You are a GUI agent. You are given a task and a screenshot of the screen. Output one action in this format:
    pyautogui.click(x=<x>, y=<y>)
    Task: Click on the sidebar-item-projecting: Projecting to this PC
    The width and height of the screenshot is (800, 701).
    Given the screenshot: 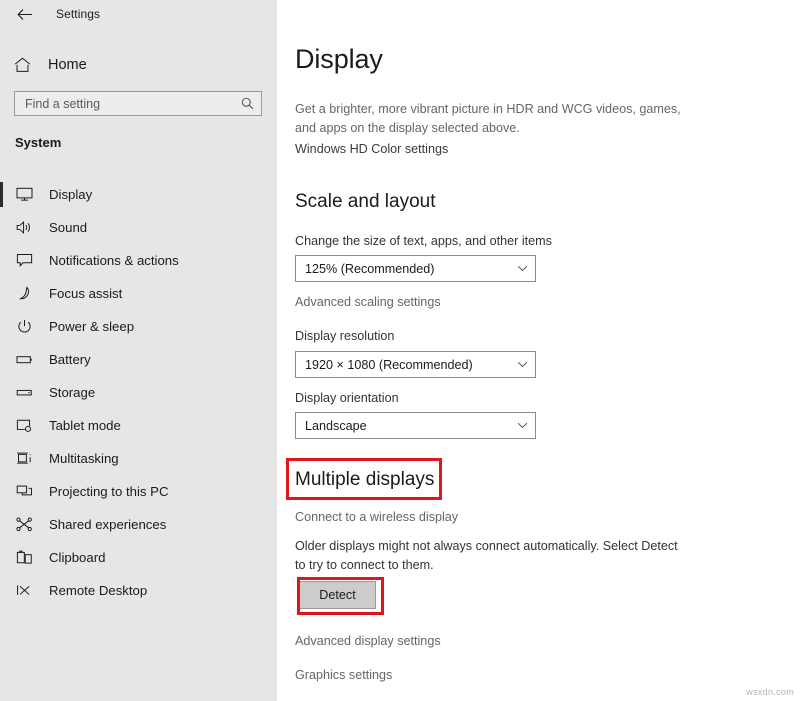 What is the action you would take?
    pyautogui.click(x=138, y=491)
    